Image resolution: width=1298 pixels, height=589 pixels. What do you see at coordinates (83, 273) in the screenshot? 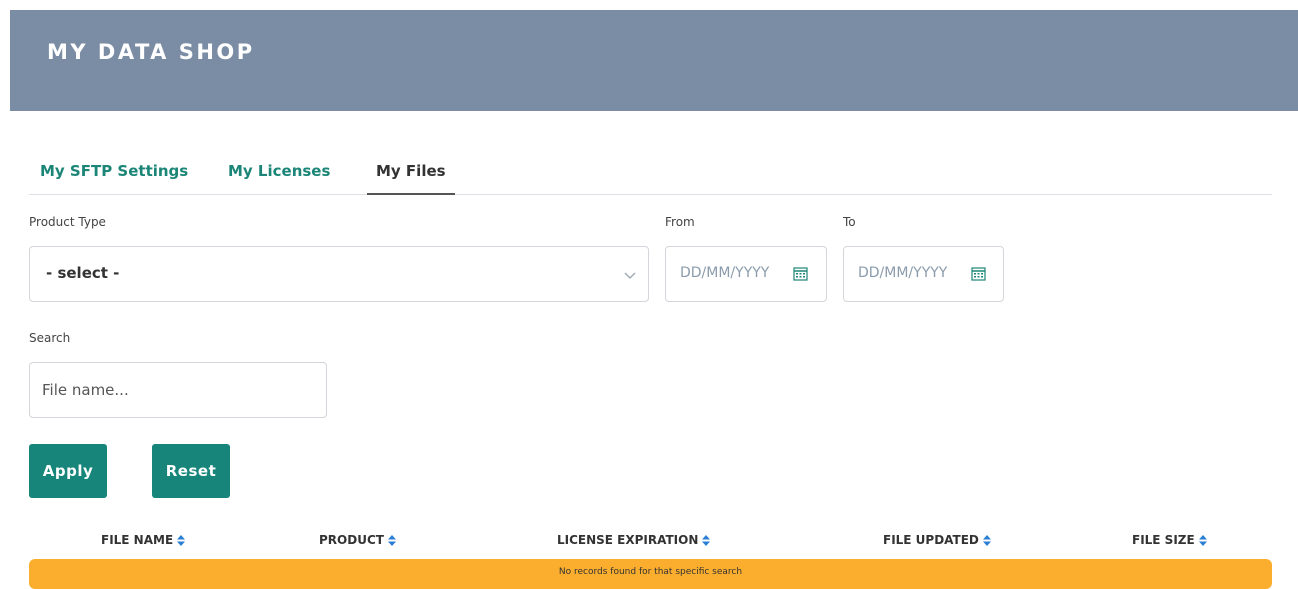
I see `product-type-value: - select -` at bounding box center [83, 273].